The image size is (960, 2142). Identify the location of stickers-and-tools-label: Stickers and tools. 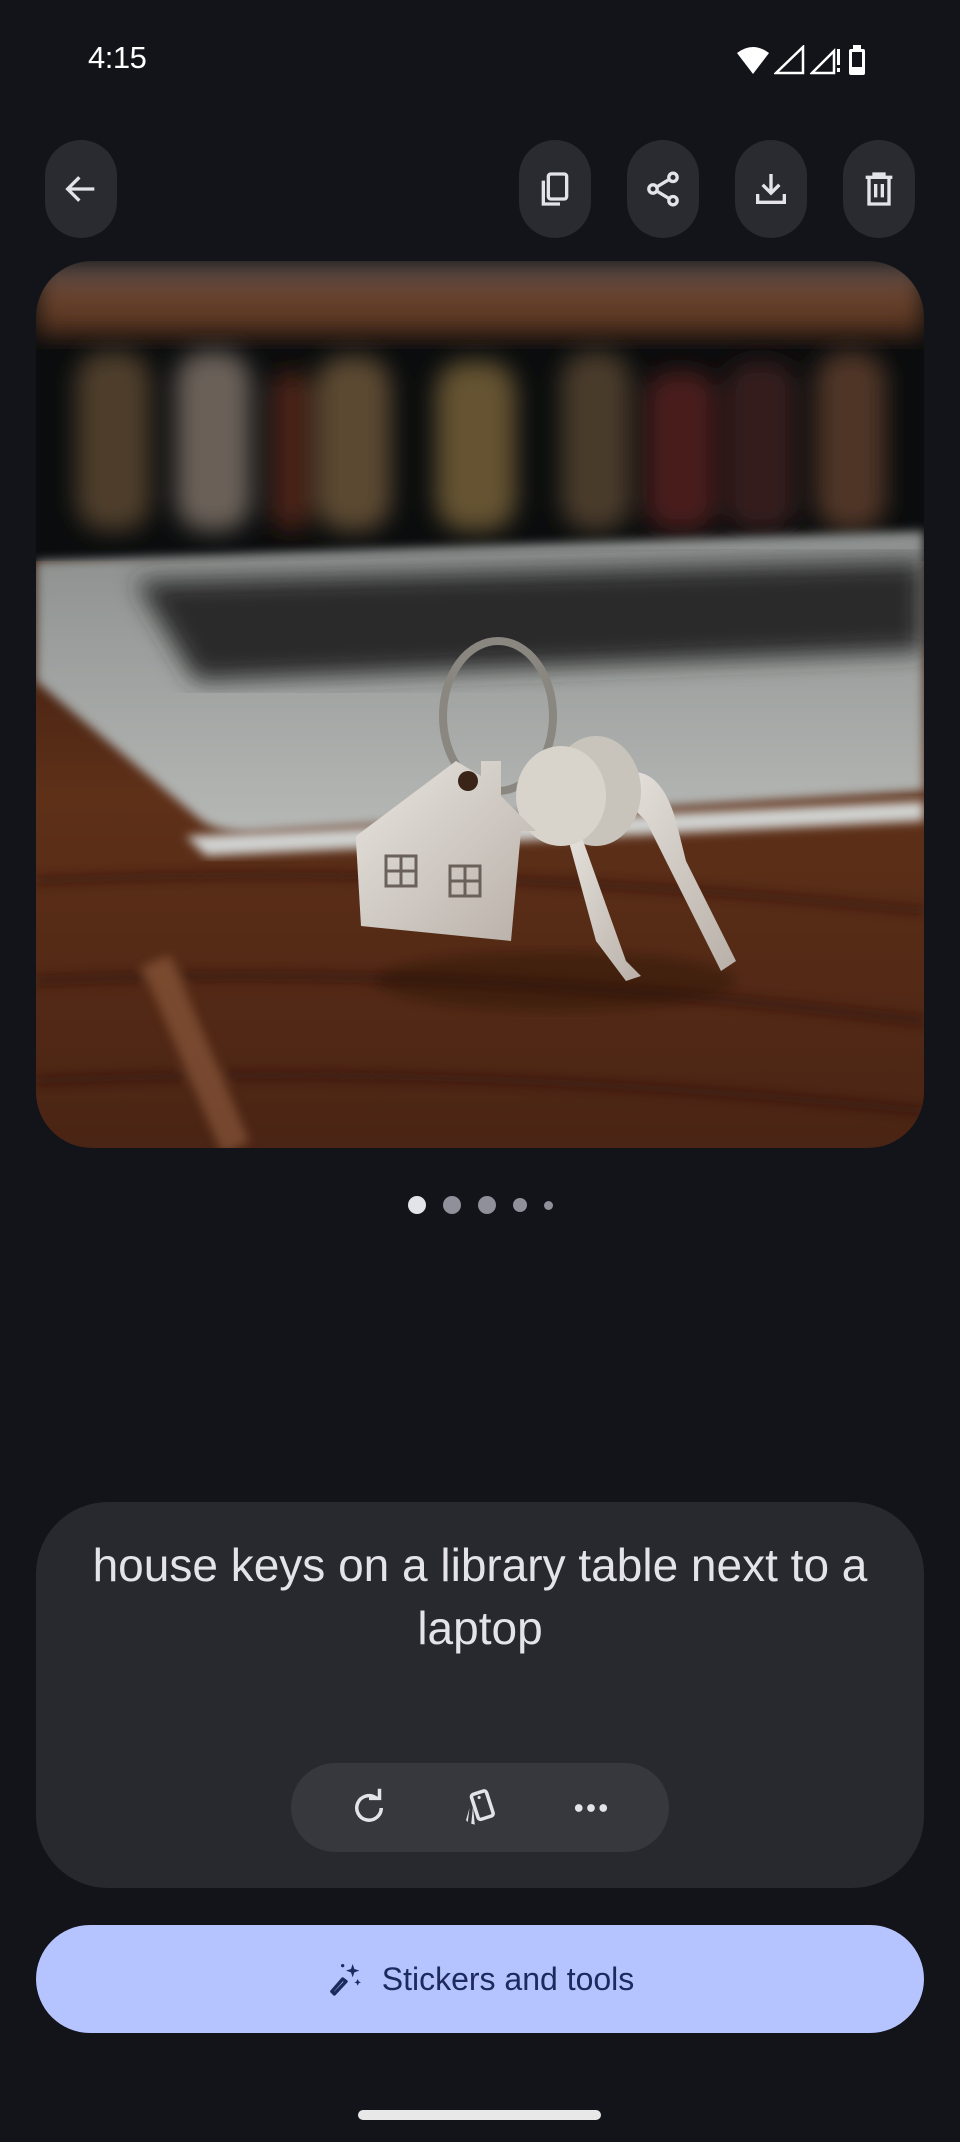
(508, 1978).